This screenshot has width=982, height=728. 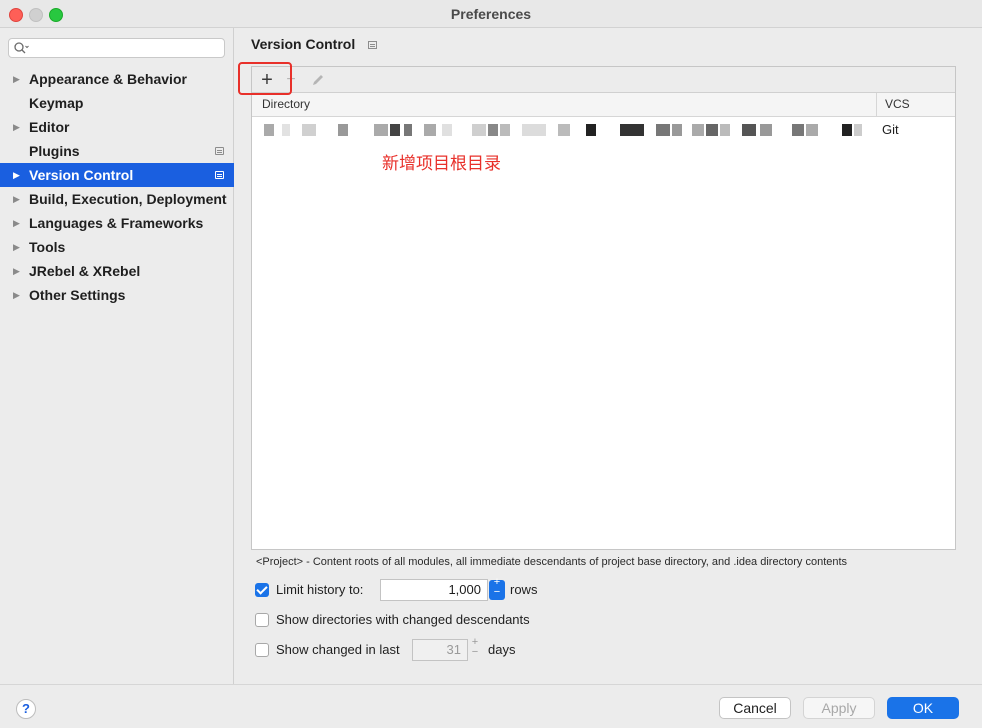 What do you see at coordinates (320, 589) in the screenshot?
I see `limit-history-label: Limit history to:` at bounding box center [320, 589].